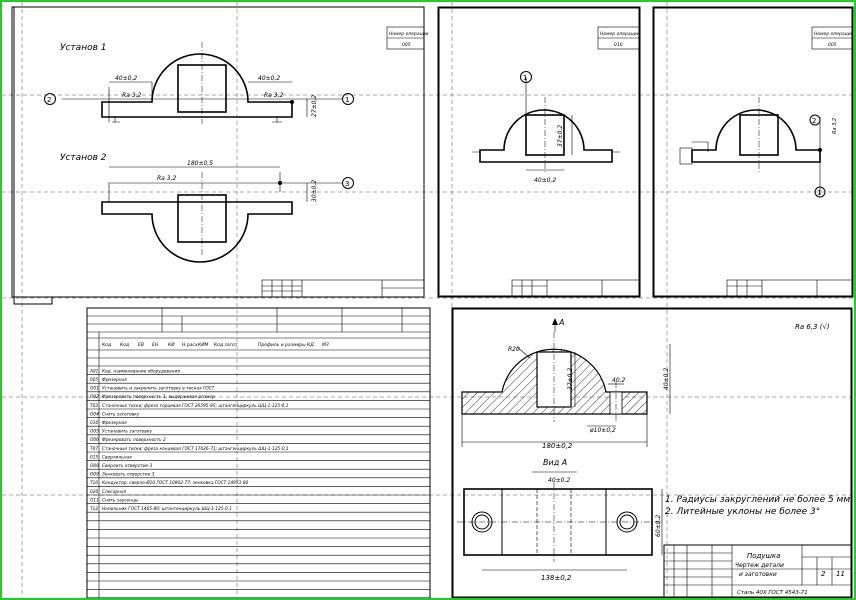  What do you see at coordinates (126, 78) in the screenshot?
I see `dim-left: 40±0,2` at bounding box center [126, 78].